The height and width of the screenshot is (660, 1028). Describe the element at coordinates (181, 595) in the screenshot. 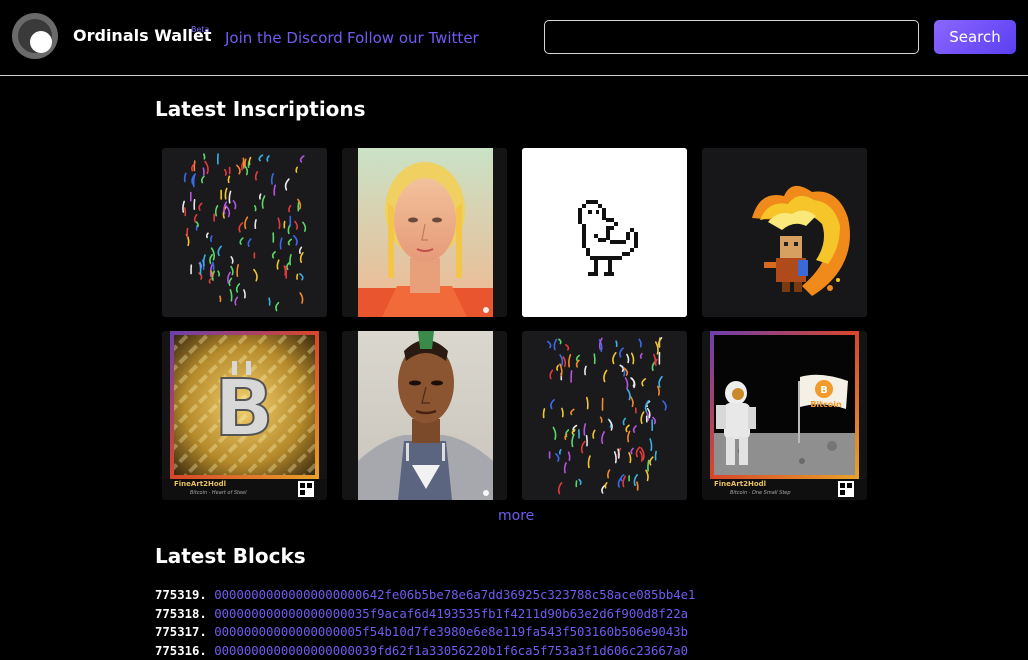

I see `block-height: 775319.` at that location.